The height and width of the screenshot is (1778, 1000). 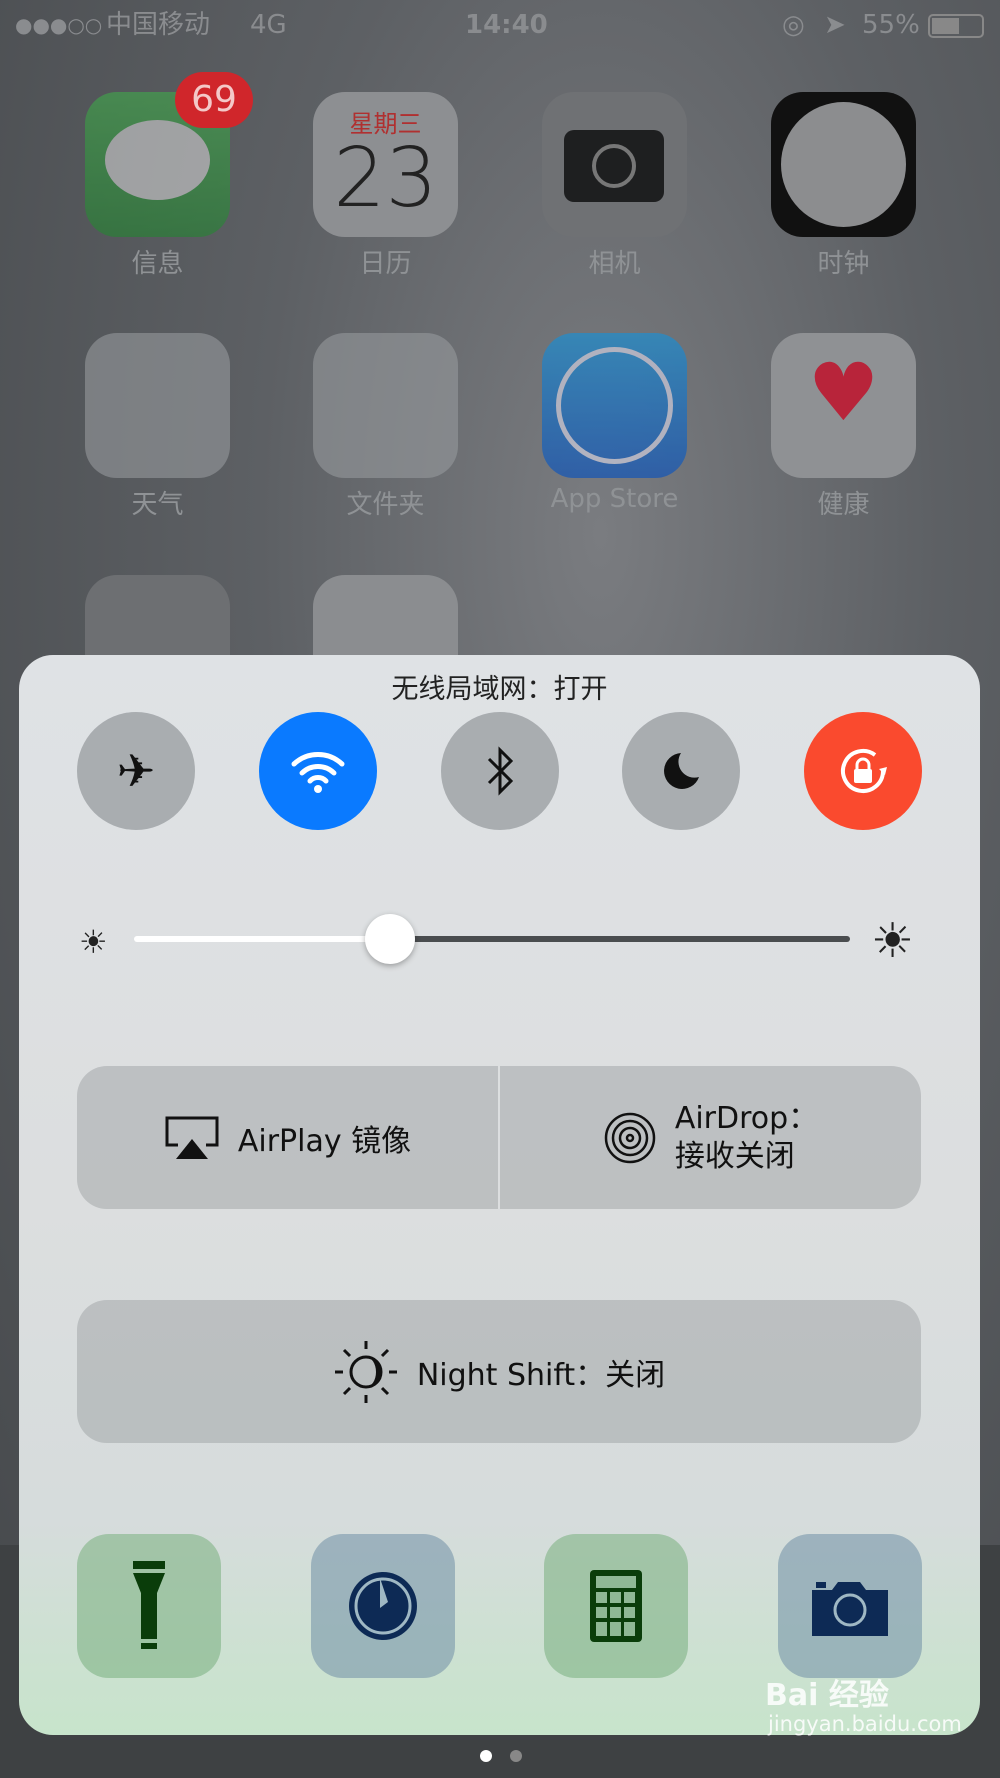 I want to click on calculator-button, so click(x=616, y=1606).